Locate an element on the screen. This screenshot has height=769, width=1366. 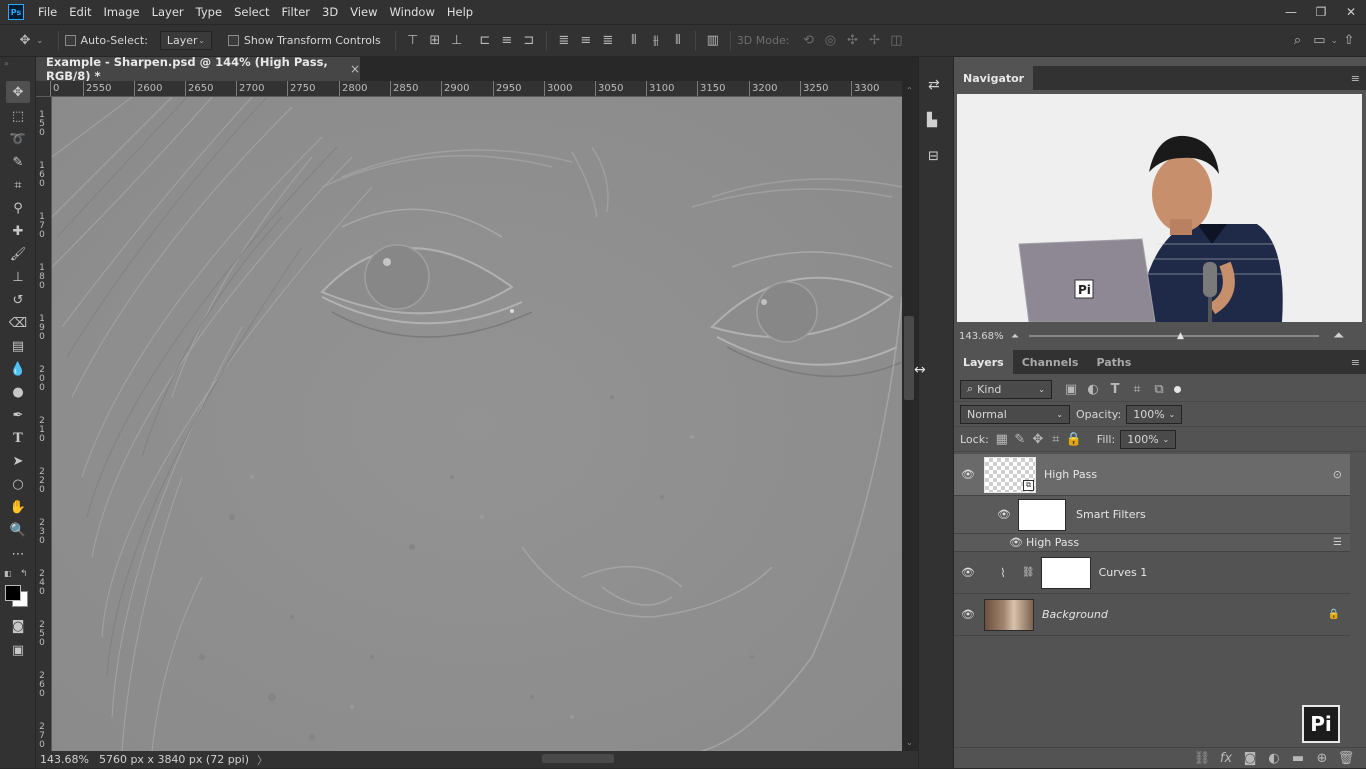
filter-type-layer-icon: T is located at coordinates (1115, 389).